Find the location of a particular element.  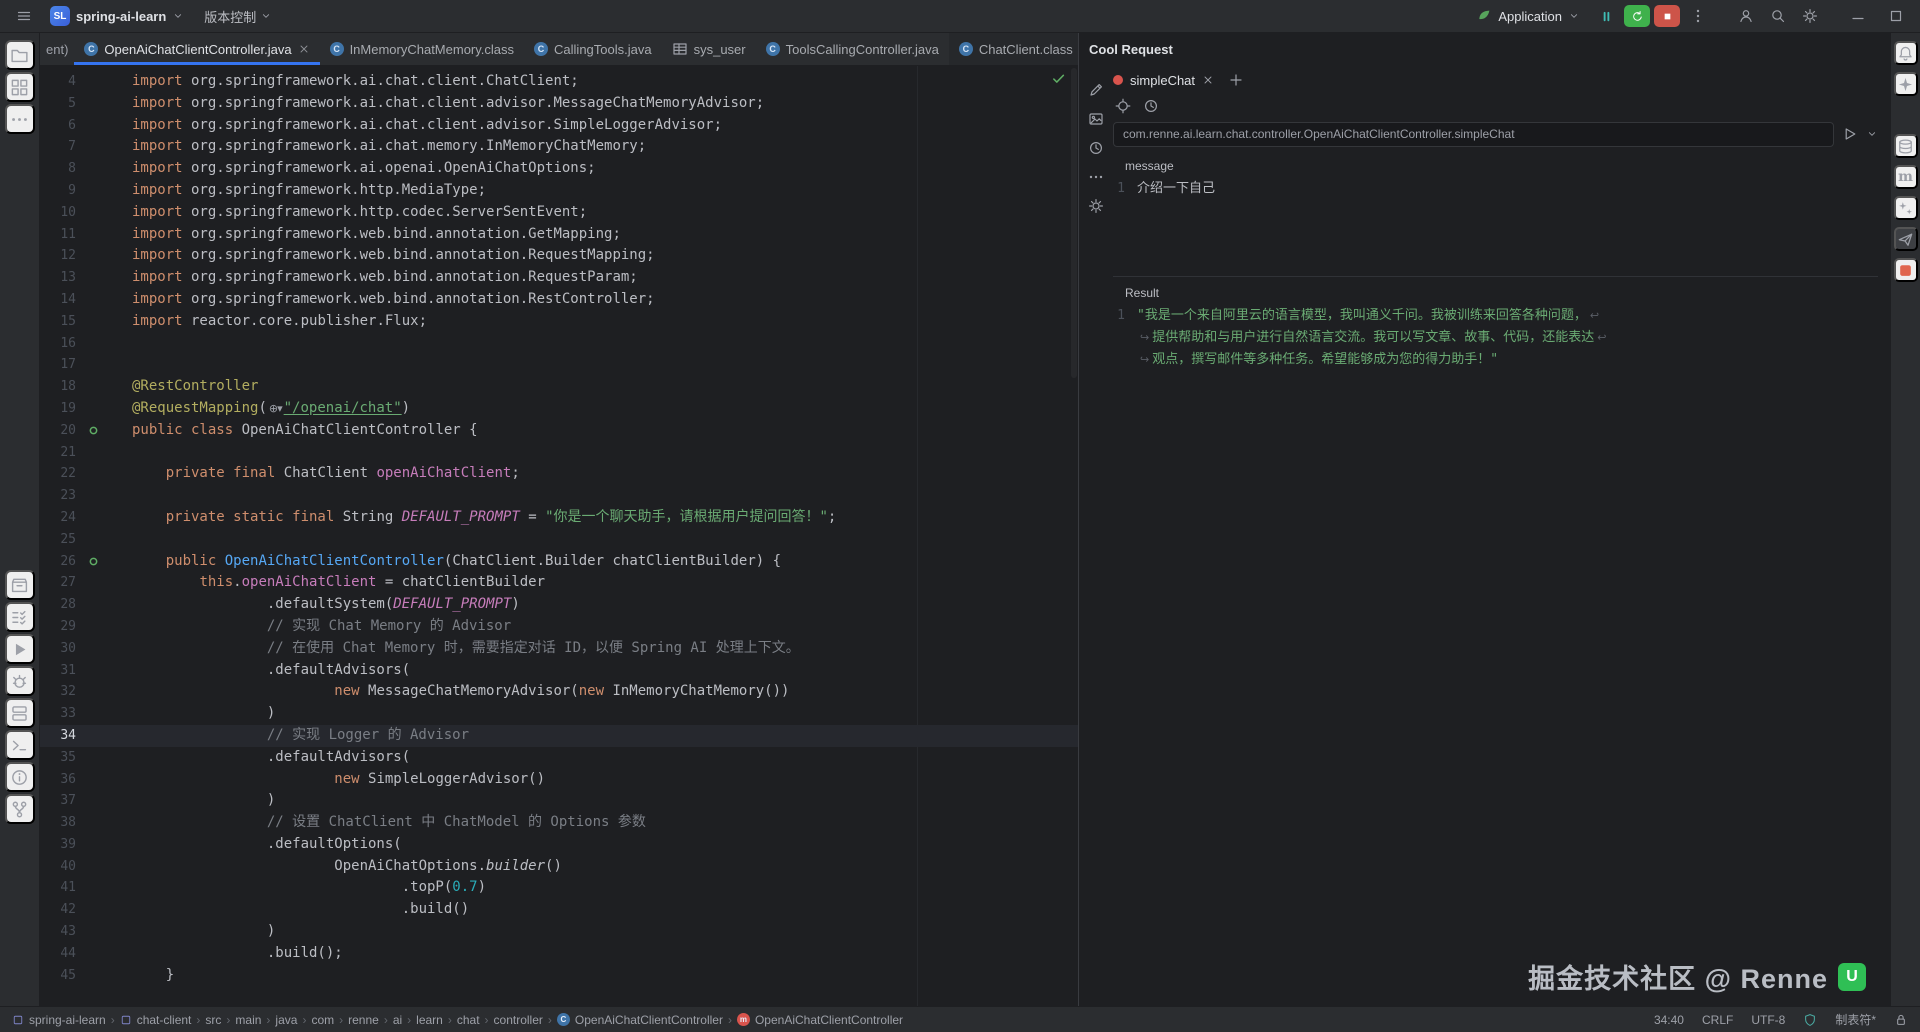

file-encoding: UTF-8 is located at coordinates (1768, 1020).